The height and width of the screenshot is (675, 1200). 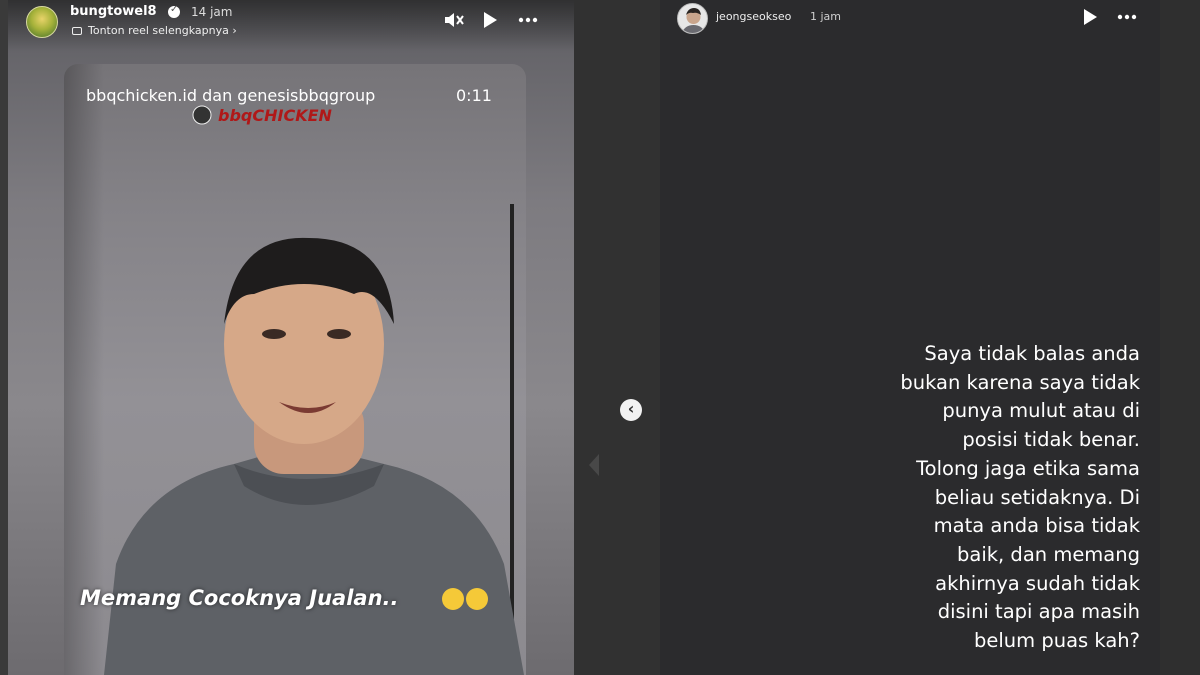 What do you see at coordinates (77, 31) in the screenshot?
I see `reel-icon` at bounding box center [77, 31].